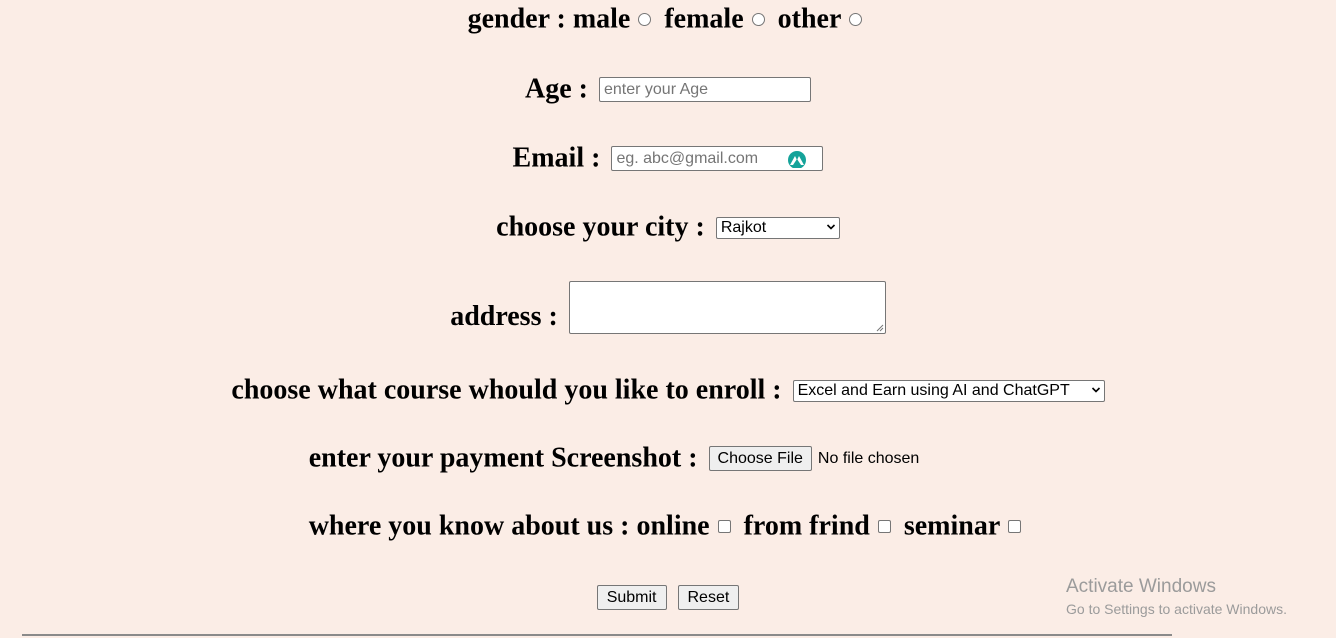  What do you see at coordinates (743, 227) in the screenshot?
I see `city-selected-value: Rajkot` at bounding box center [743, 227].